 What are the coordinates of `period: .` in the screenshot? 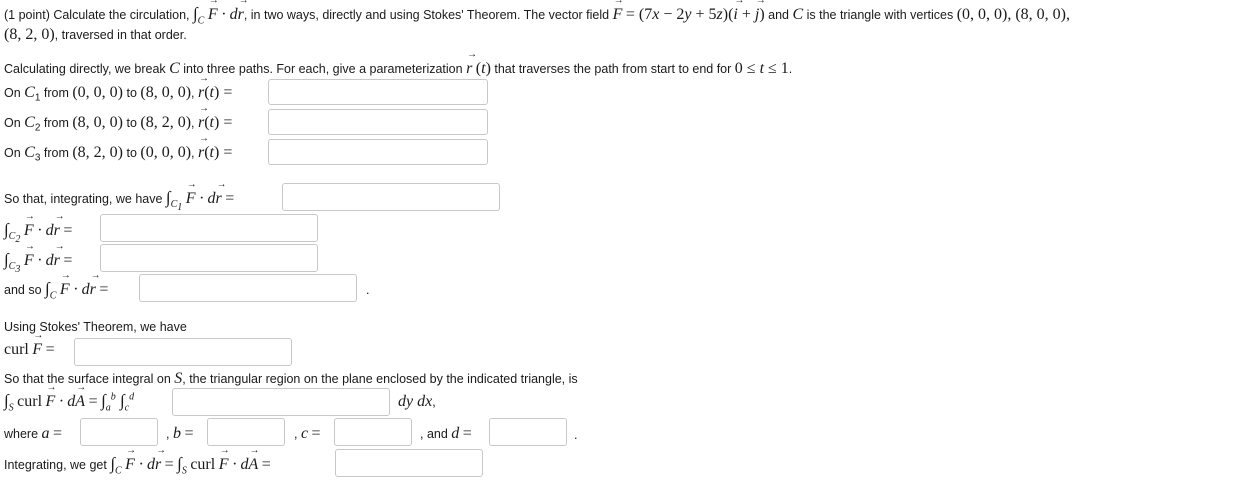 It's located at (368, 290).